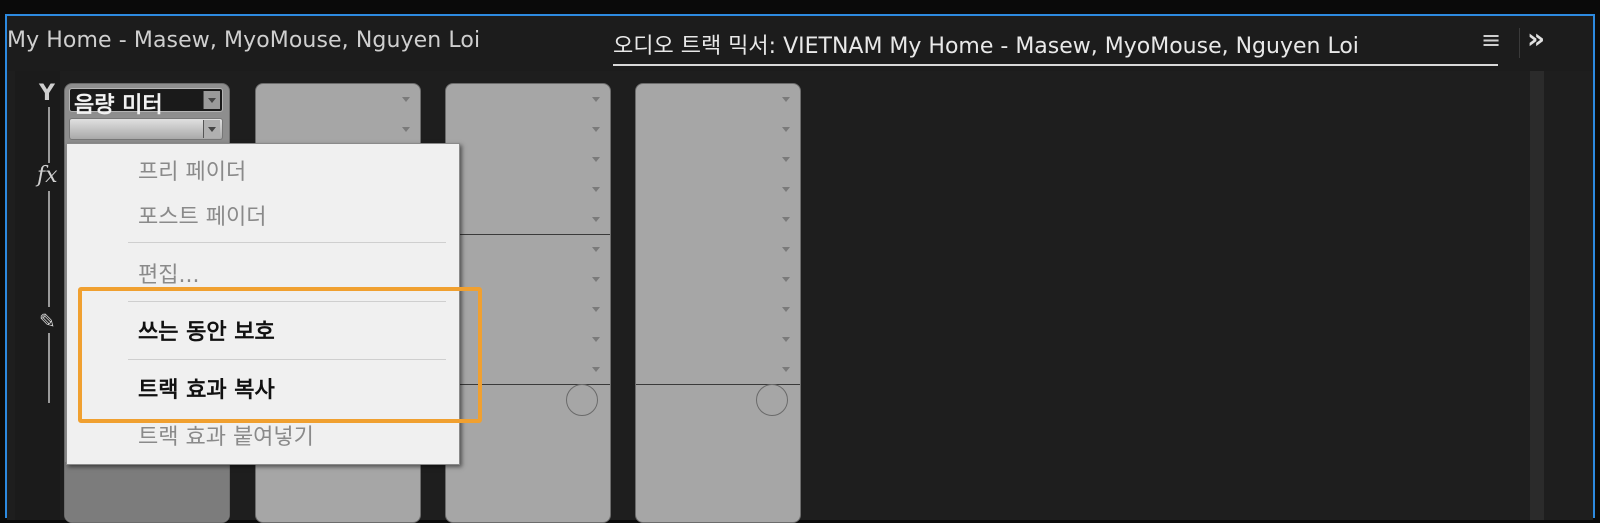 Image resolution: width=1600 pixels, height=523 pixels. I want to click on panel-menu-icon: ≡, so click(1491, 40).